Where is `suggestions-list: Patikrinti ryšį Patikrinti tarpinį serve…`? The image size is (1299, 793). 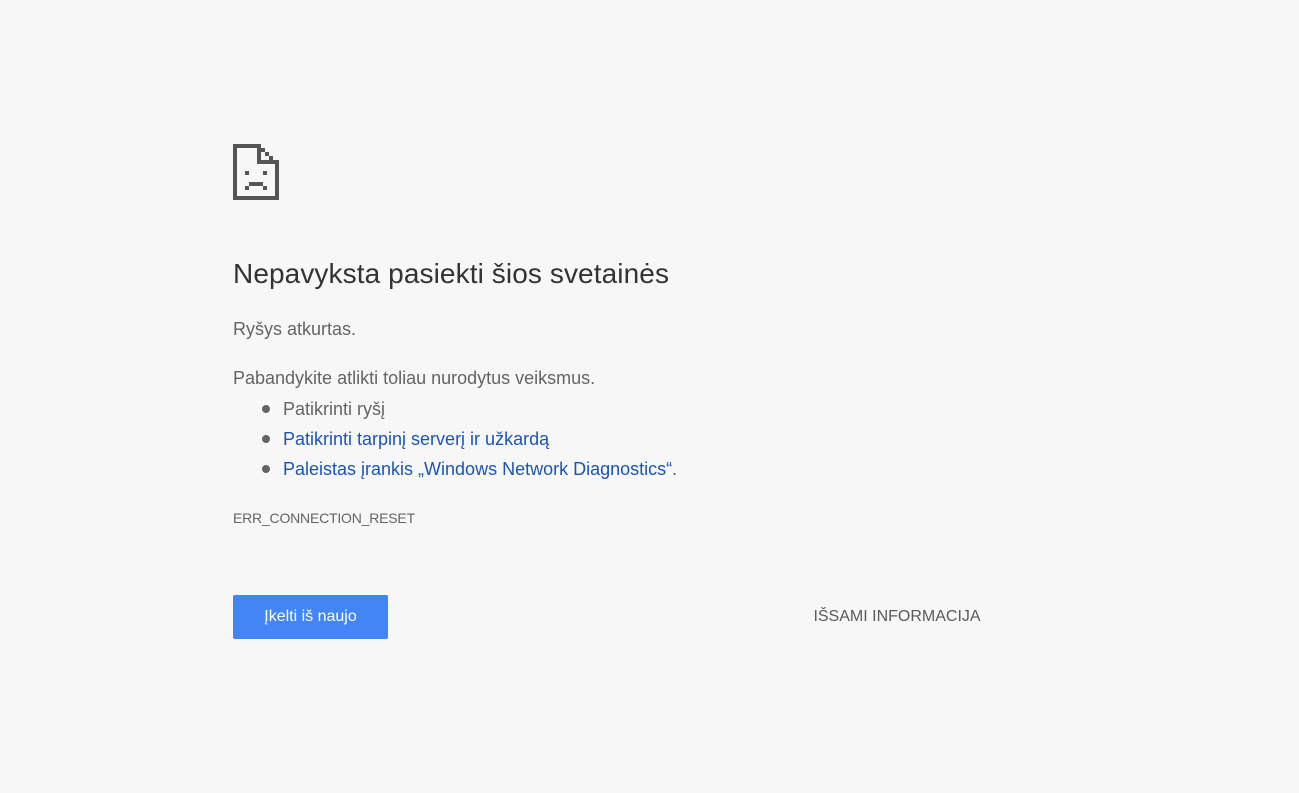
suggestions-list: Patikrinti ryšį Patikrinti tarpinį serve… is located at coordinates (455, 441).